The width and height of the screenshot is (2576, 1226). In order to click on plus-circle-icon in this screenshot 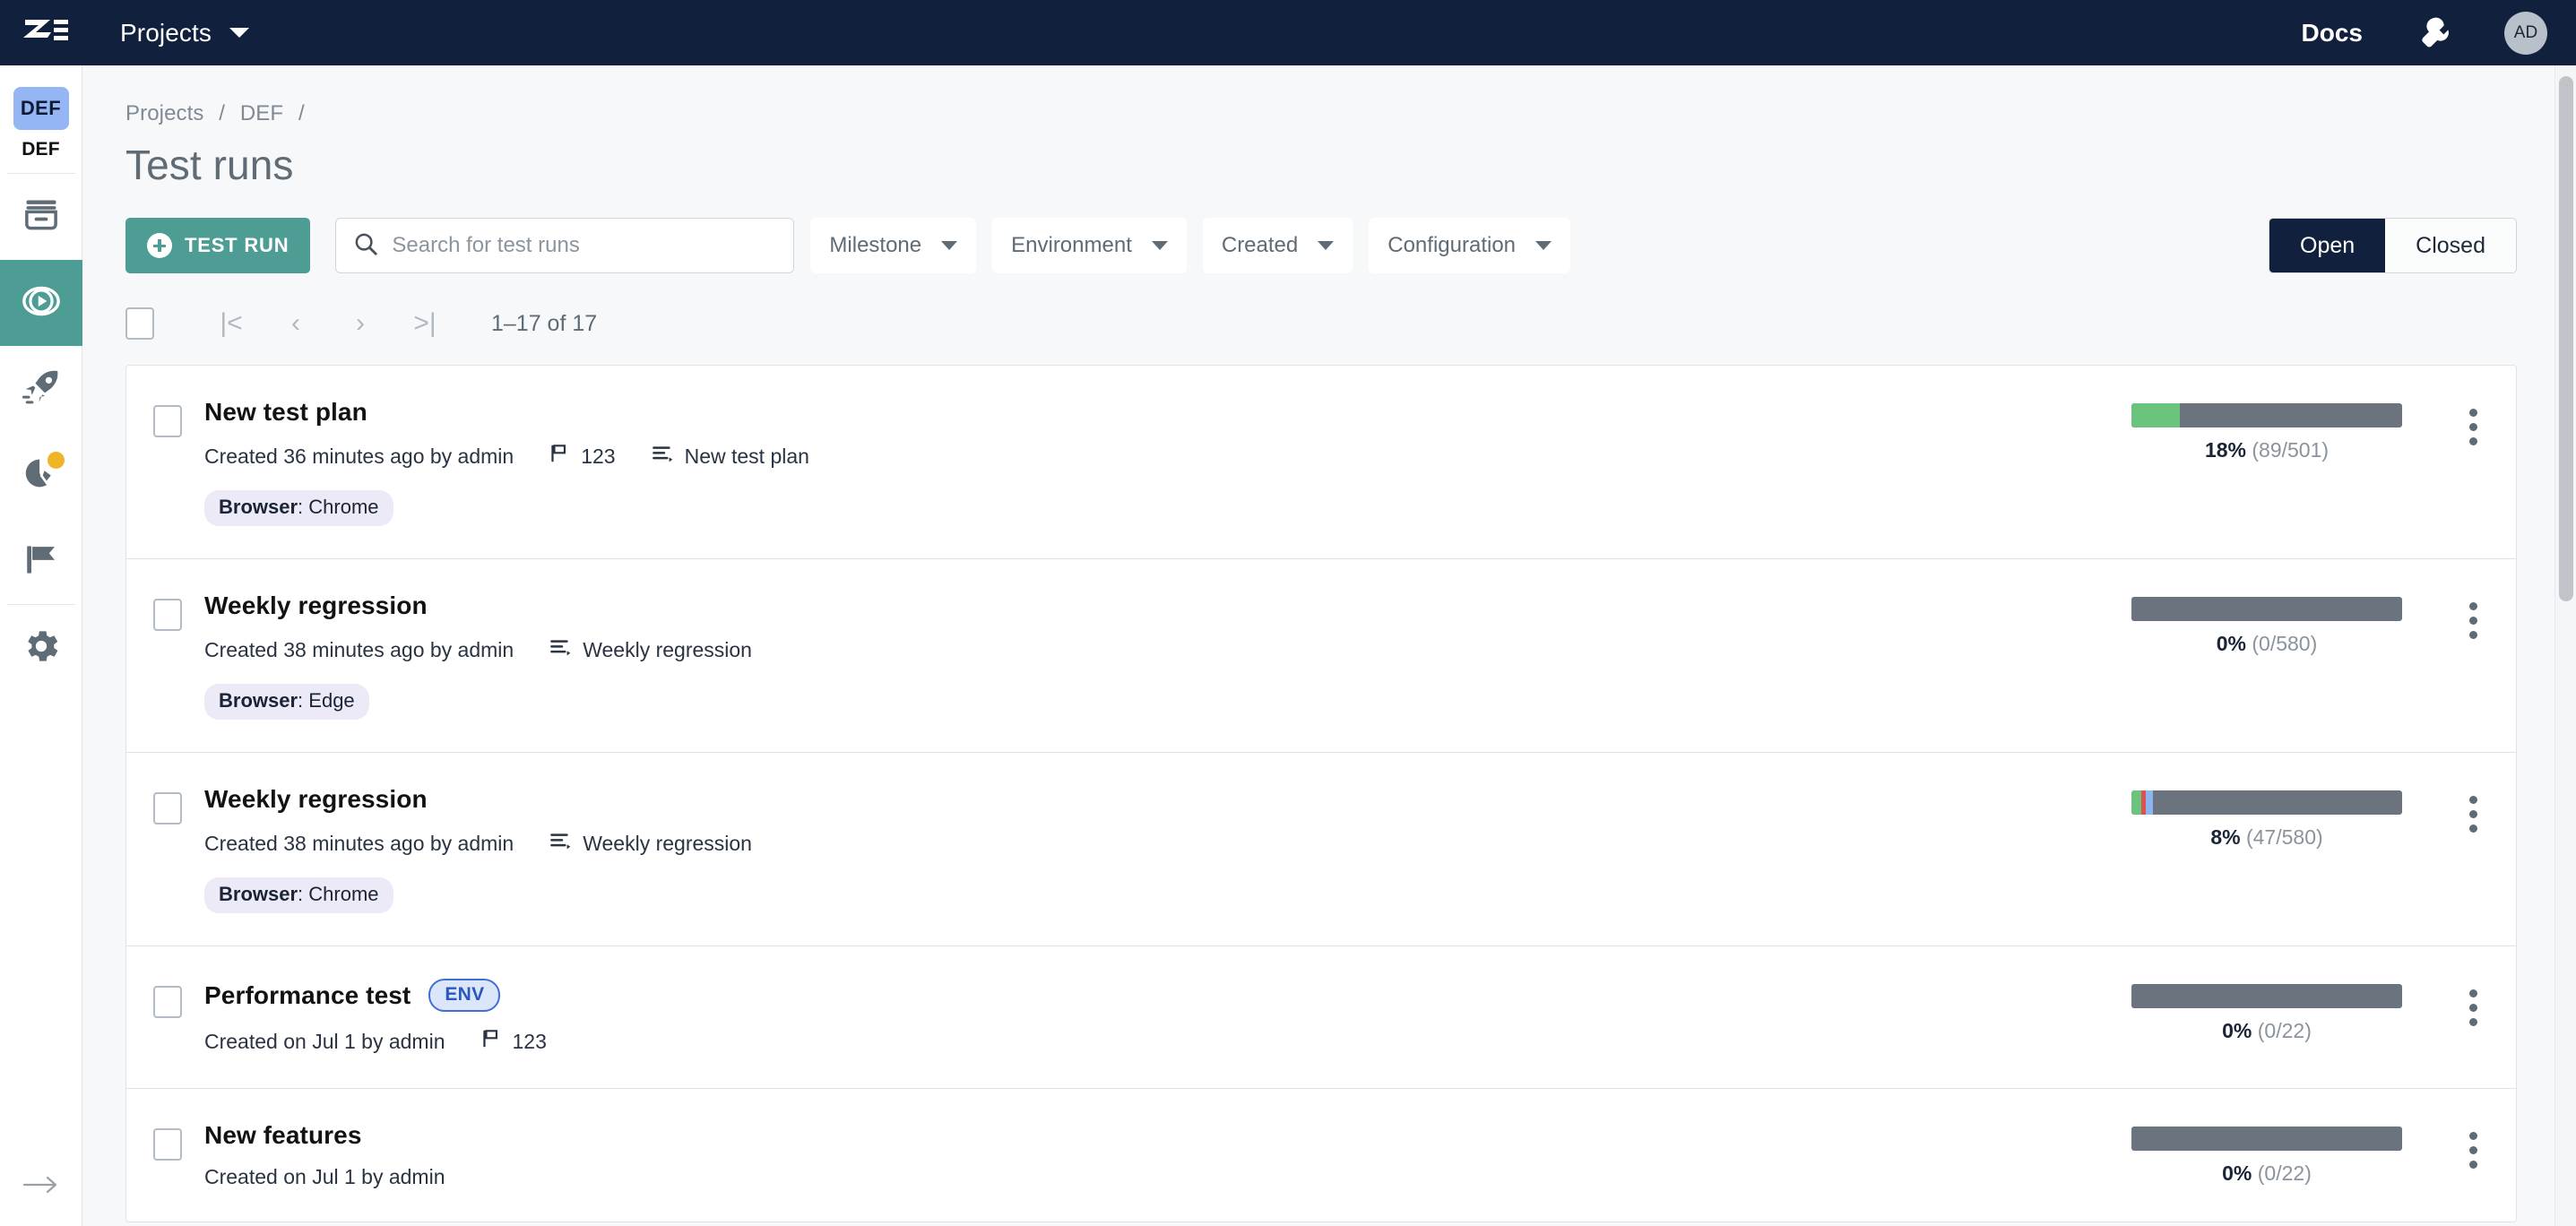, I will do `click(159, 245)`.